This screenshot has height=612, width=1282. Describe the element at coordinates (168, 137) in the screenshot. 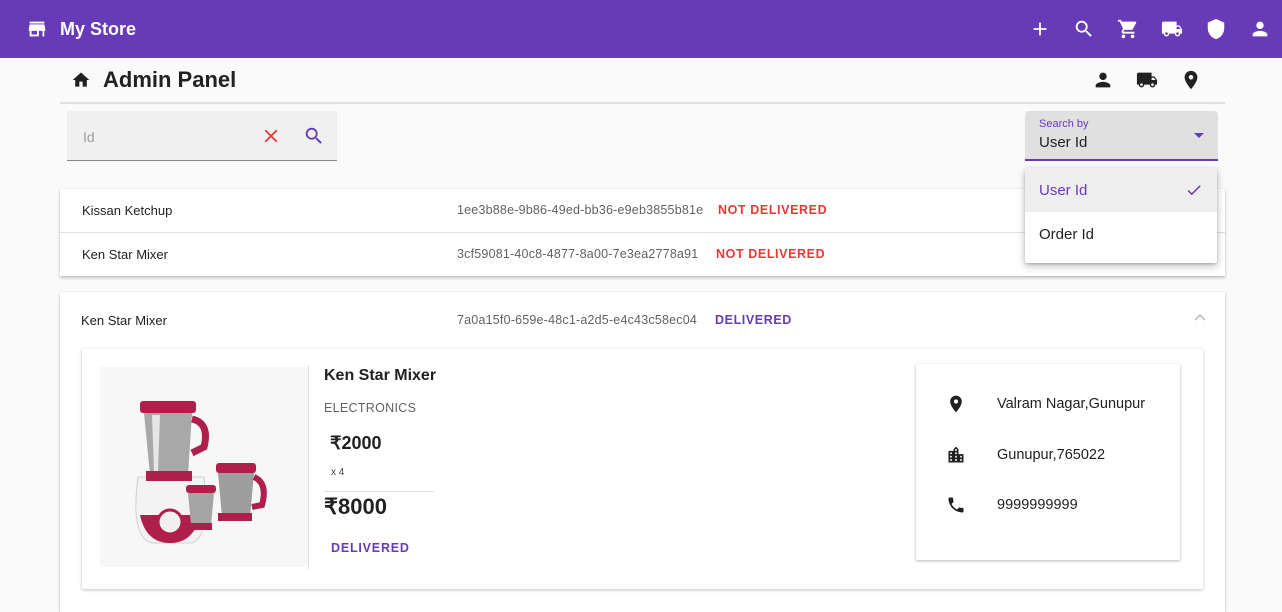

I see `search-input` at that location.